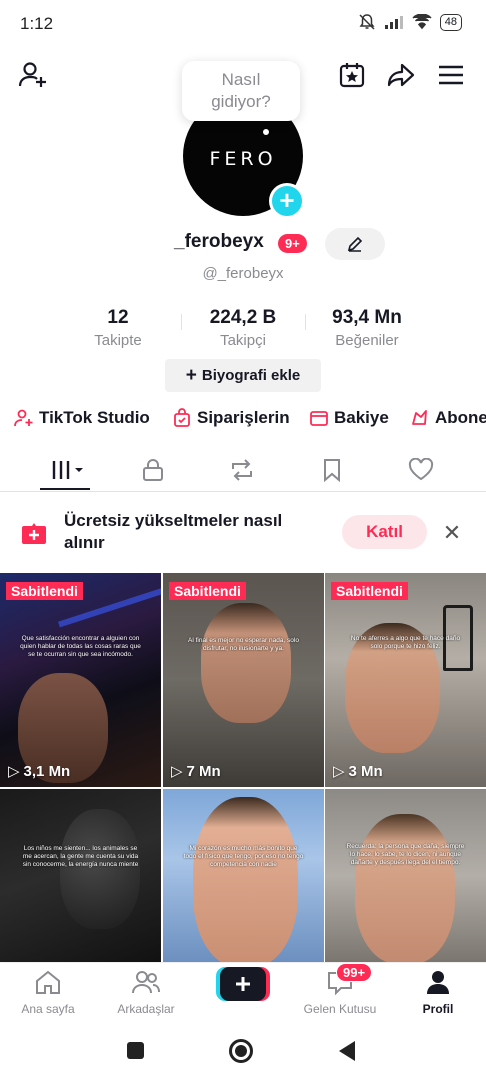 The width and height of the screenshot is (486, 1080). What do you see at coordinates (47, 771) in the screenshot?
I see `view-count-value: 3,1 Mn` at bounding box center [47, 771].